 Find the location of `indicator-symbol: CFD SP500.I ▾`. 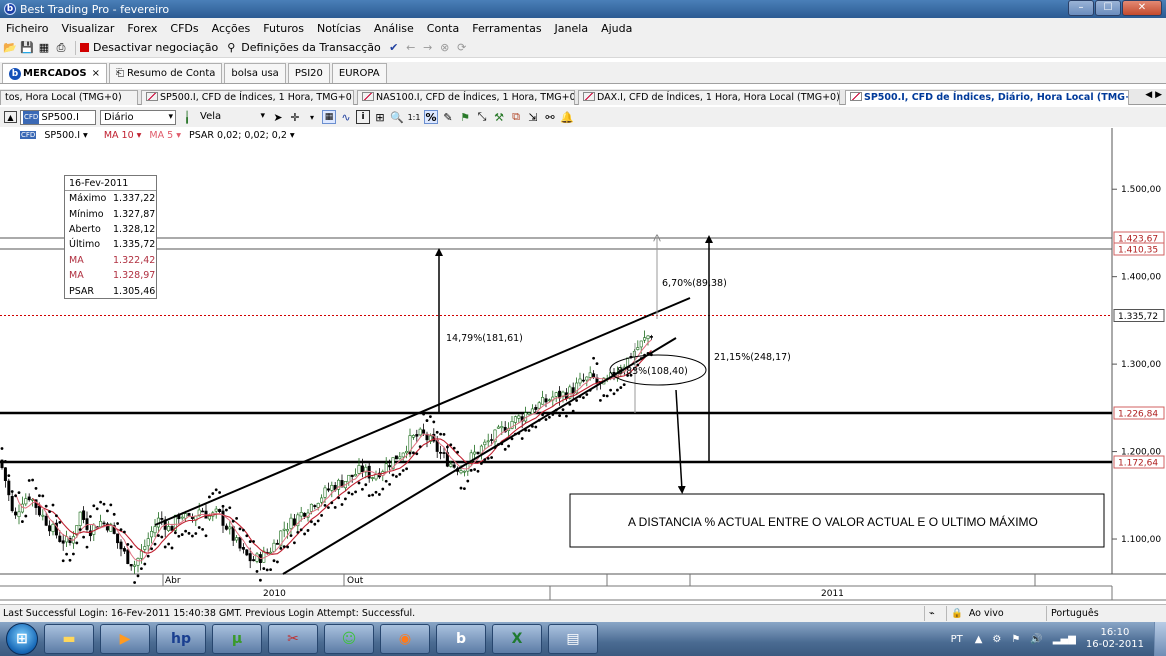

indicator-symbol: CFD SP500.I ▾ is located at coordinates (58, 135).